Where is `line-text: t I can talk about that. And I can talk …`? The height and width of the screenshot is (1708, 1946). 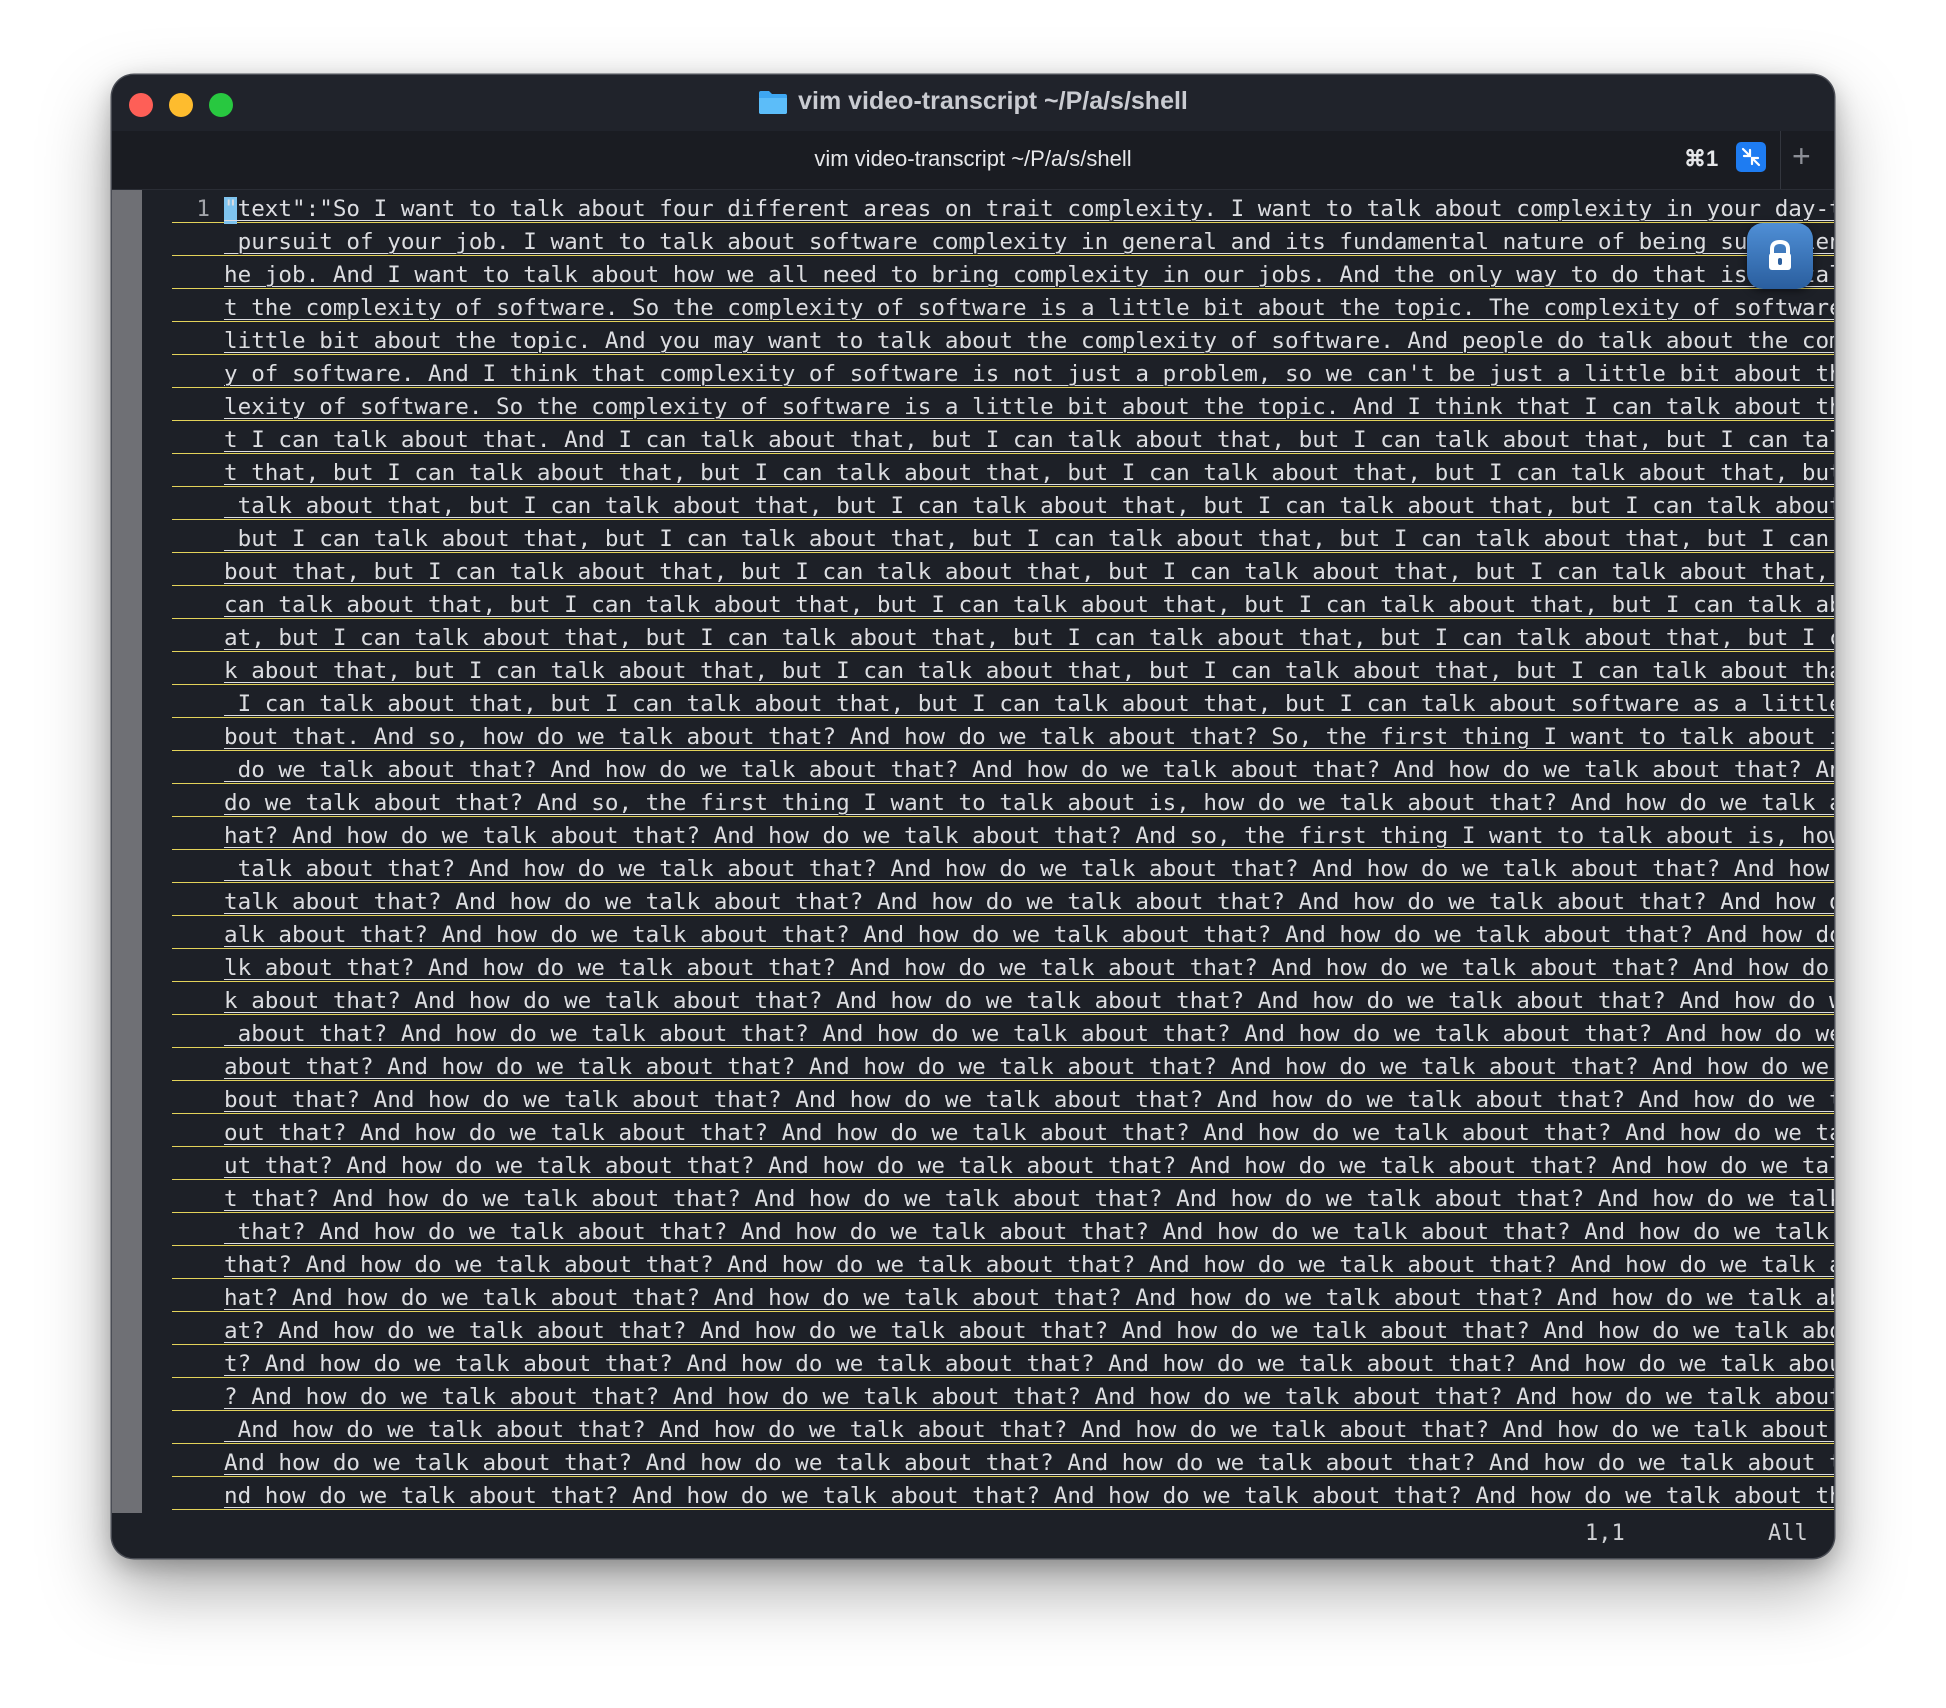
line-text: t I can talk about that. And I can talk … is located at coordinates (1029, 440).